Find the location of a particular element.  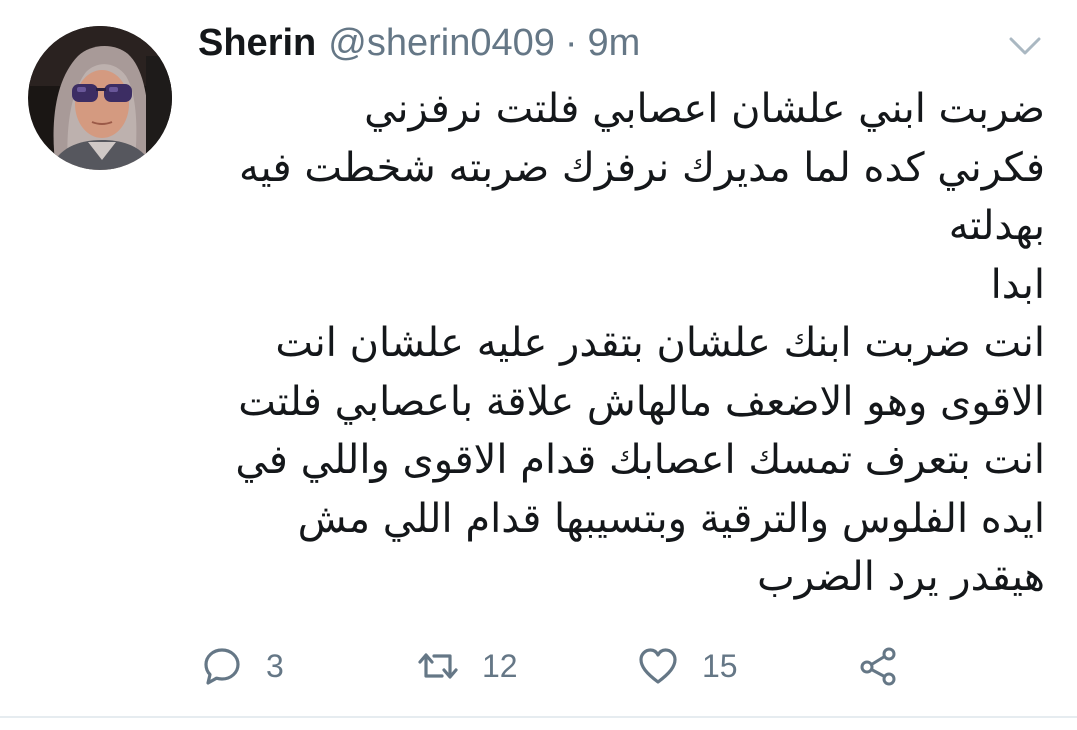

avatar is located at coordinates (100, 98).